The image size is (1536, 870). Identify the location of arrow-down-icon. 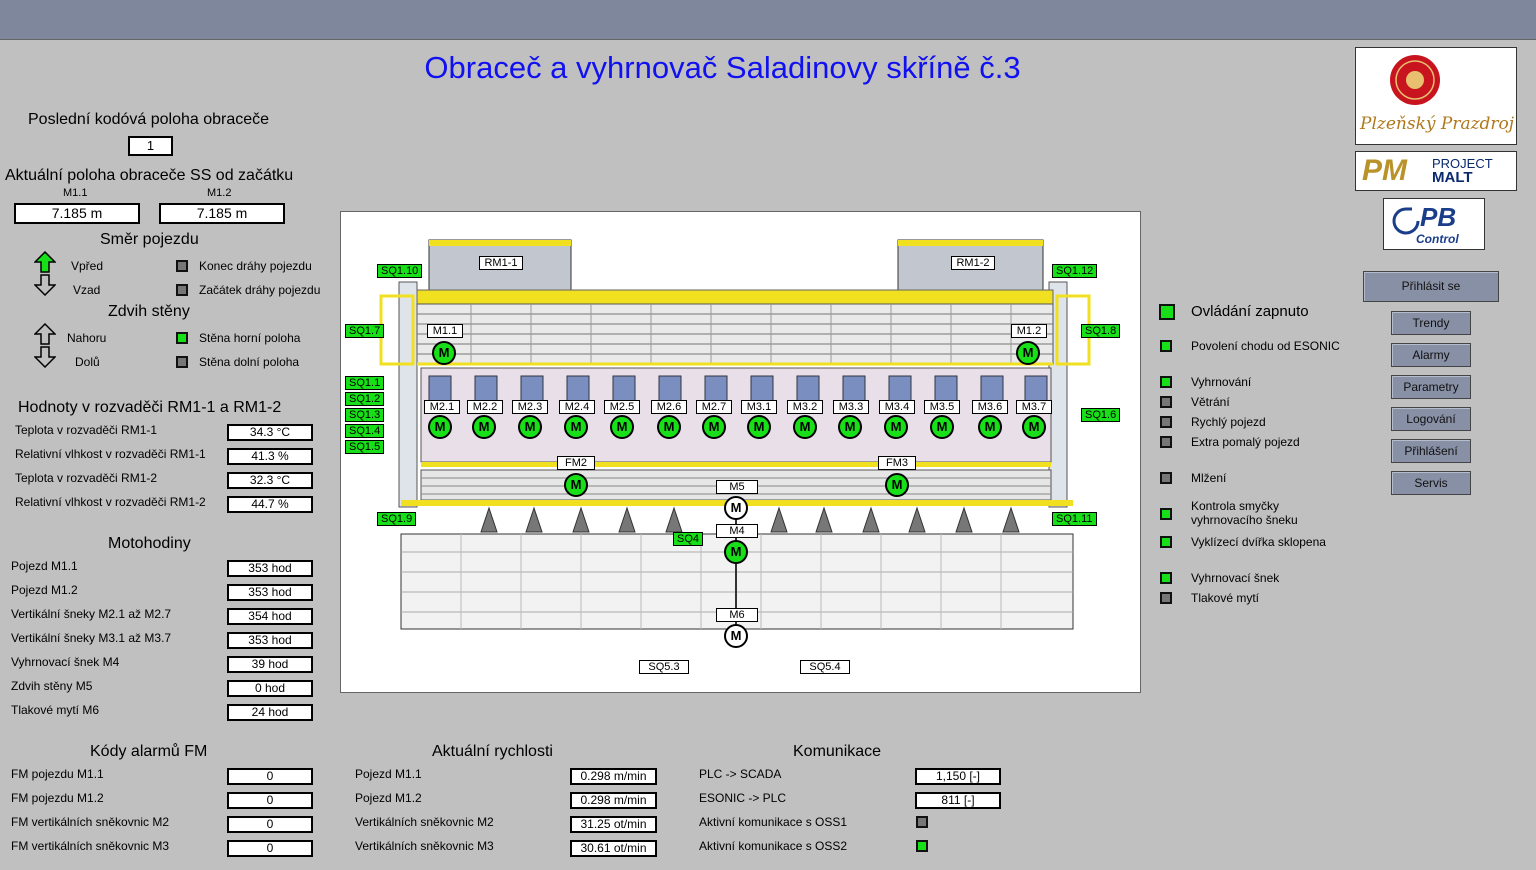
(45, 285).